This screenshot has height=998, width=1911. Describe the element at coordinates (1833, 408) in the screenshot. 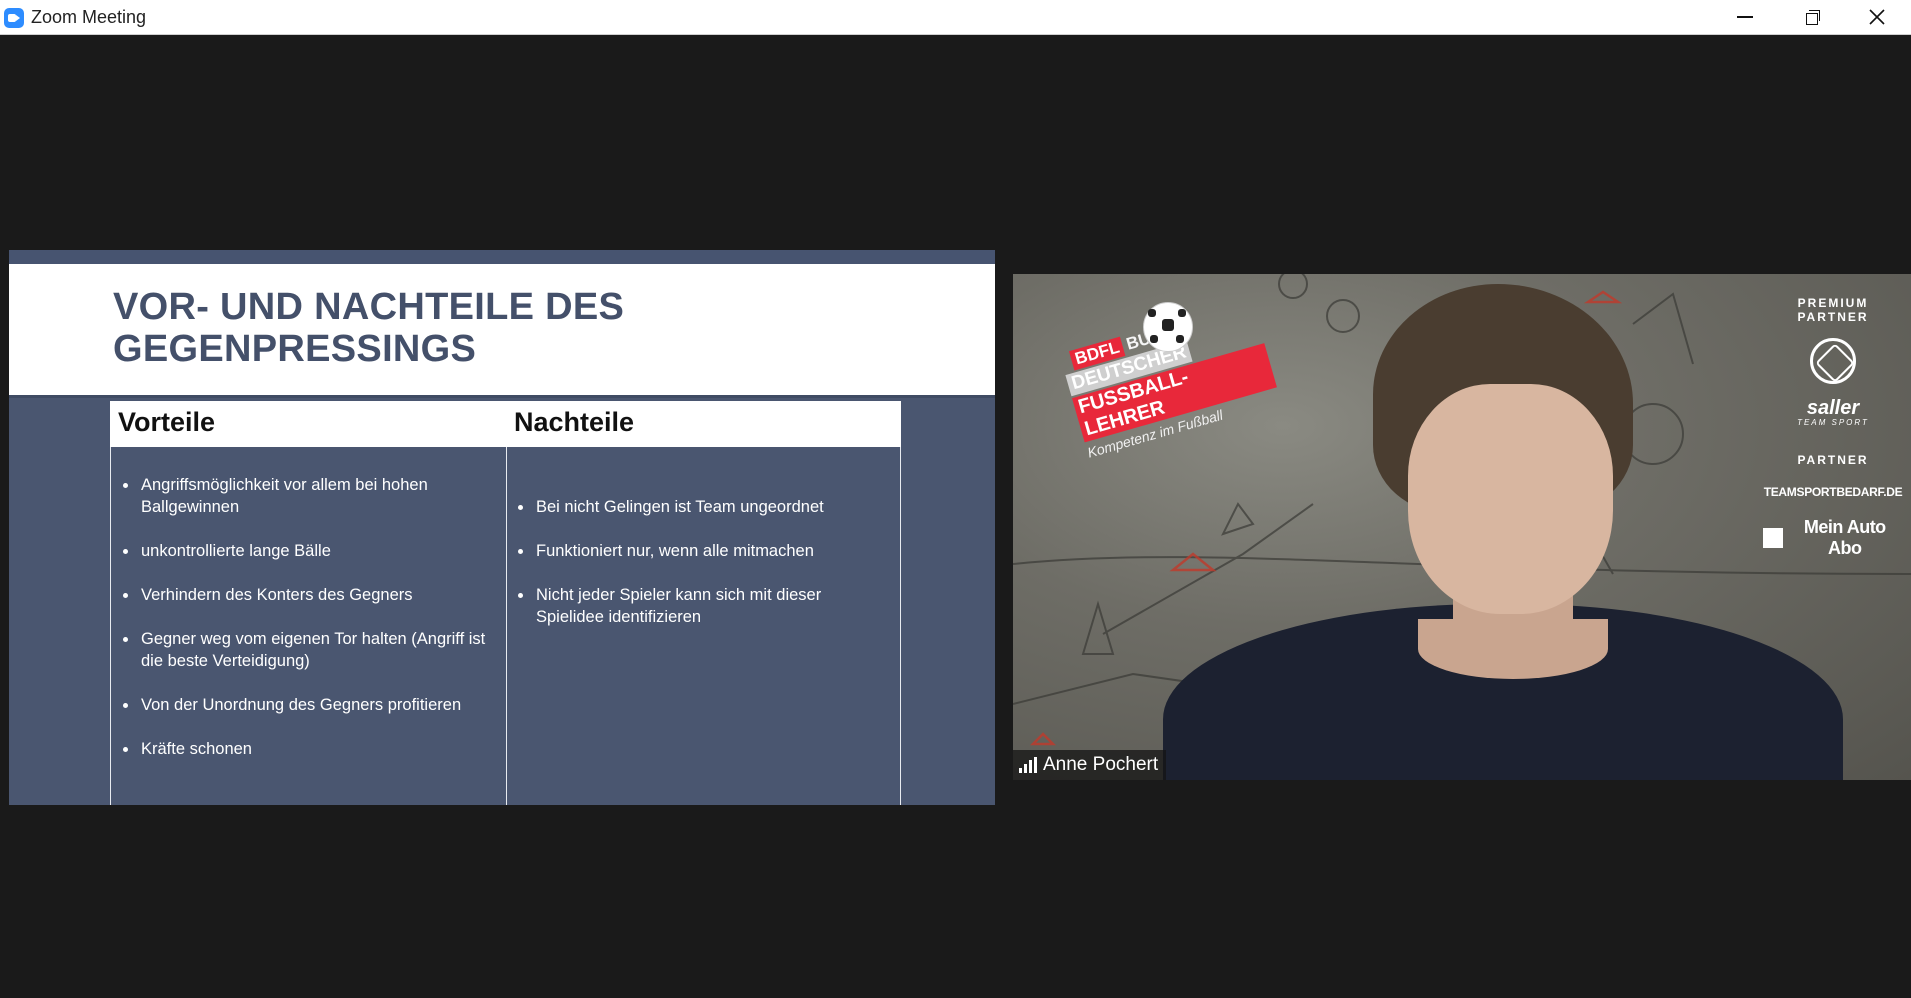

I see `saller-logo: saller` at that location.